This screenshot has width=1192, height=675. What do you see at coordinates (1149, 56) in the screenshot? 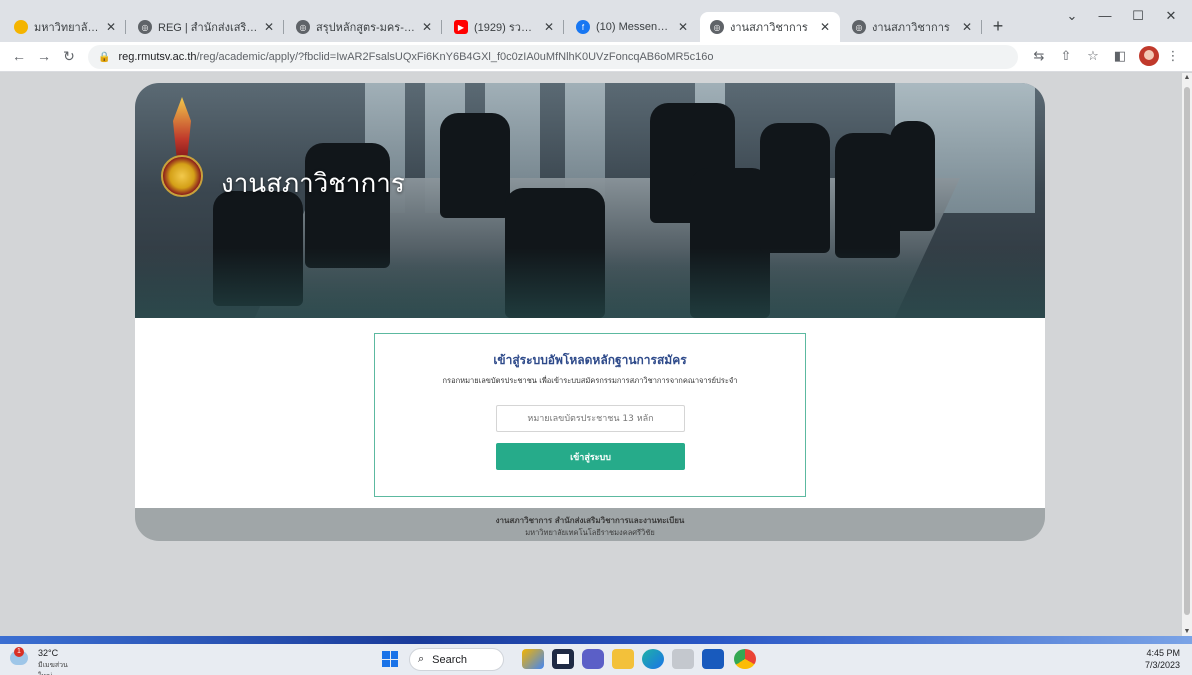
I see `profile-avatar` at bounding box center [1149, 56].